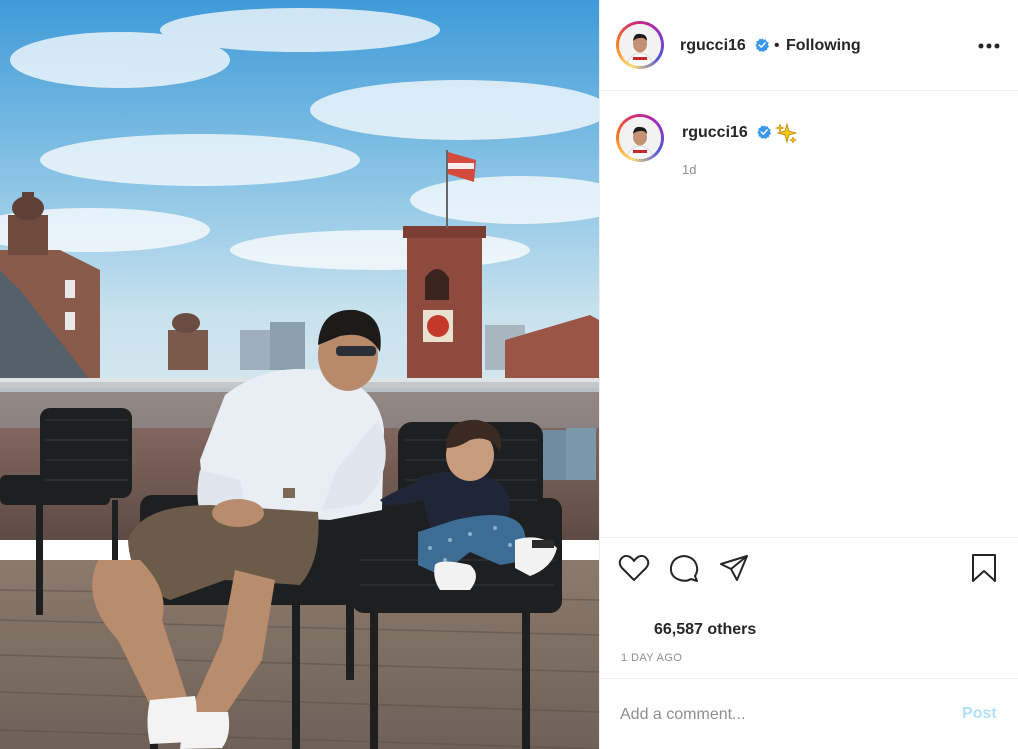  What do you see at coordinates (705, 630) in the screenshot?
I see `likes-count: 66,587 others` at bounding box center [705, 630].